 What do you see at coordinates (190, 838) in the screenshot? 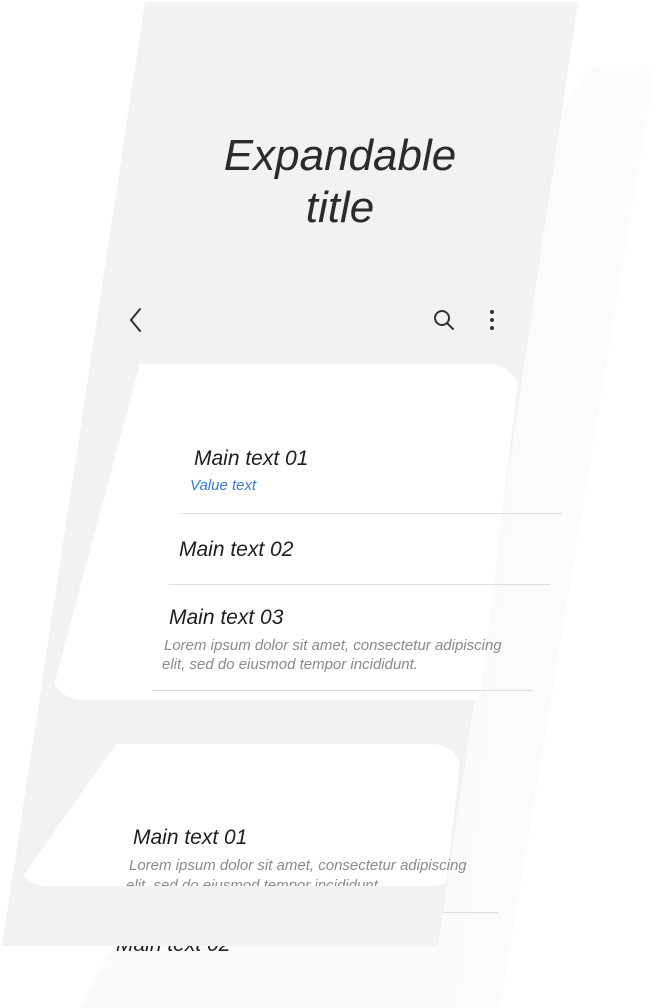
I see `list-2-item-1-main-text: Main text 01` at bounding box center [190, 838].